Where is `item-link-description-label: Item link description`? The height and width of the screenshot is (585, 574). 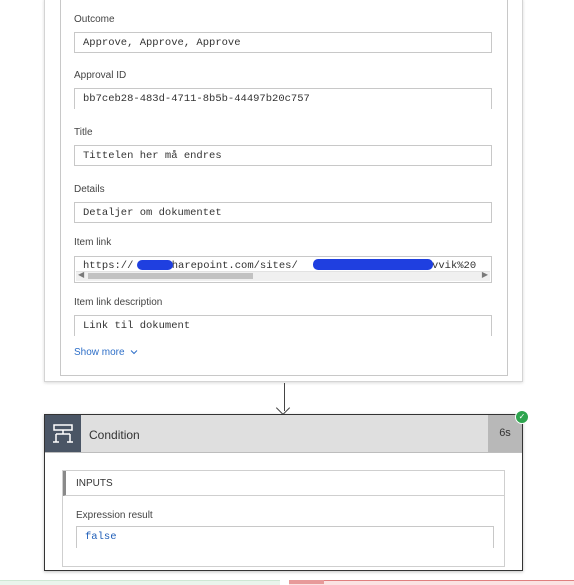
item-link-description-label: Item link description is located at coordinates (118, 302).